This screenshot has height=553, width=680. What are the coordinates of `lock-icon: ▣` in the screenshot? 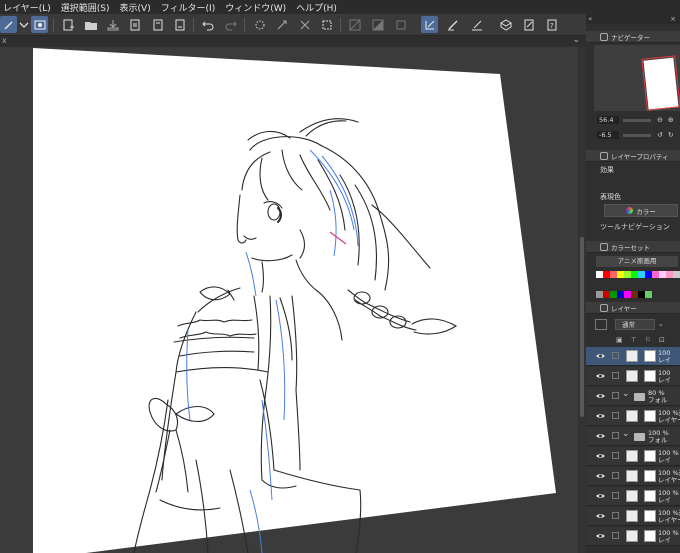 It's located at (619, 340).